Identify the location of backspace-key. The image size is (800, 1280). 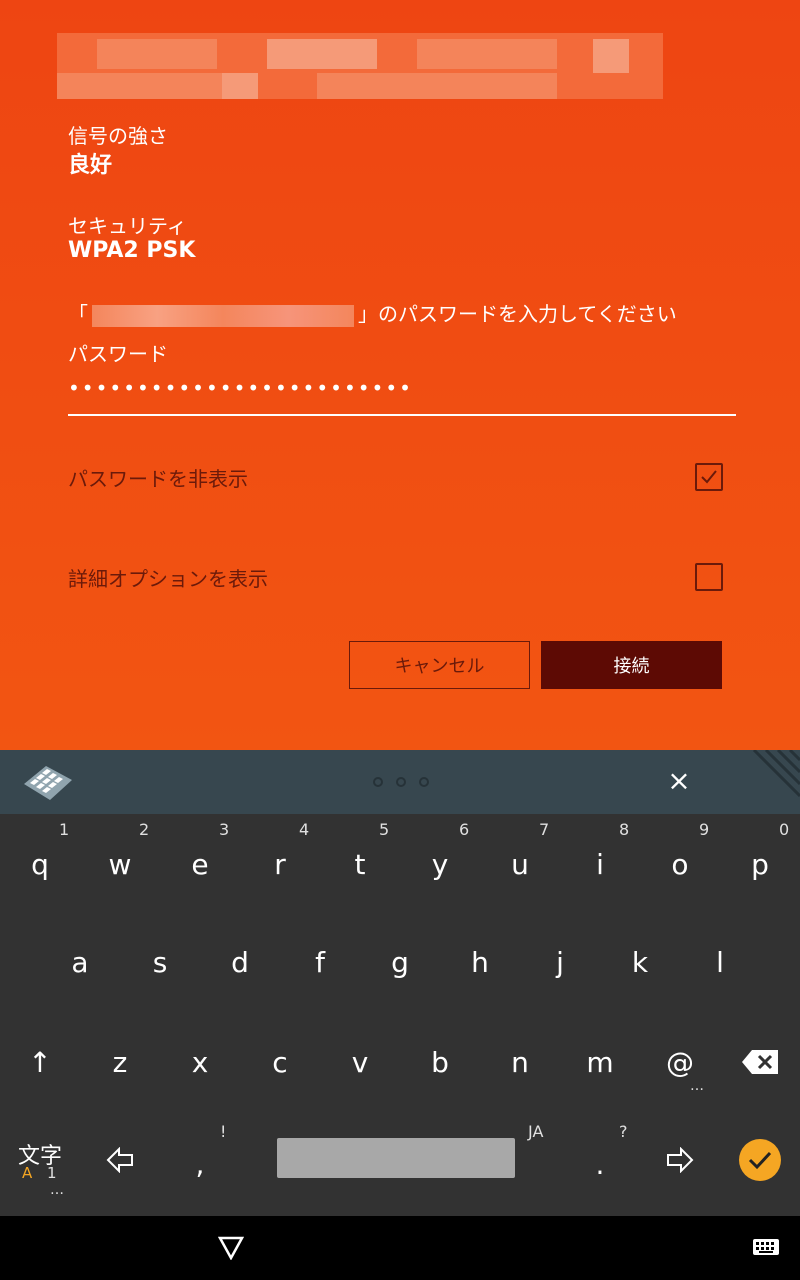
(760, 1062).